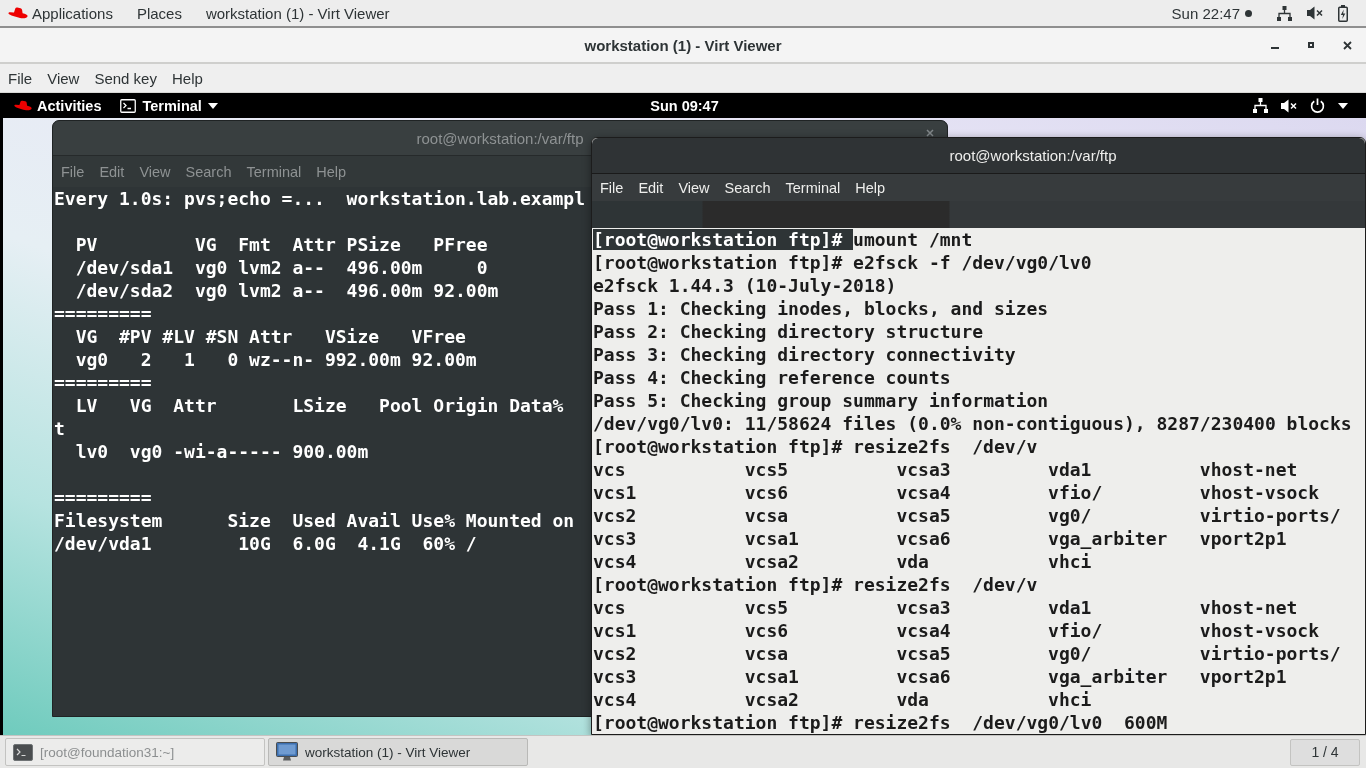 The image size is (1366, 768). Describe the element at coordinates (923, 607) in the screenshot. I see `completion-entry: vcsa3` at that location.